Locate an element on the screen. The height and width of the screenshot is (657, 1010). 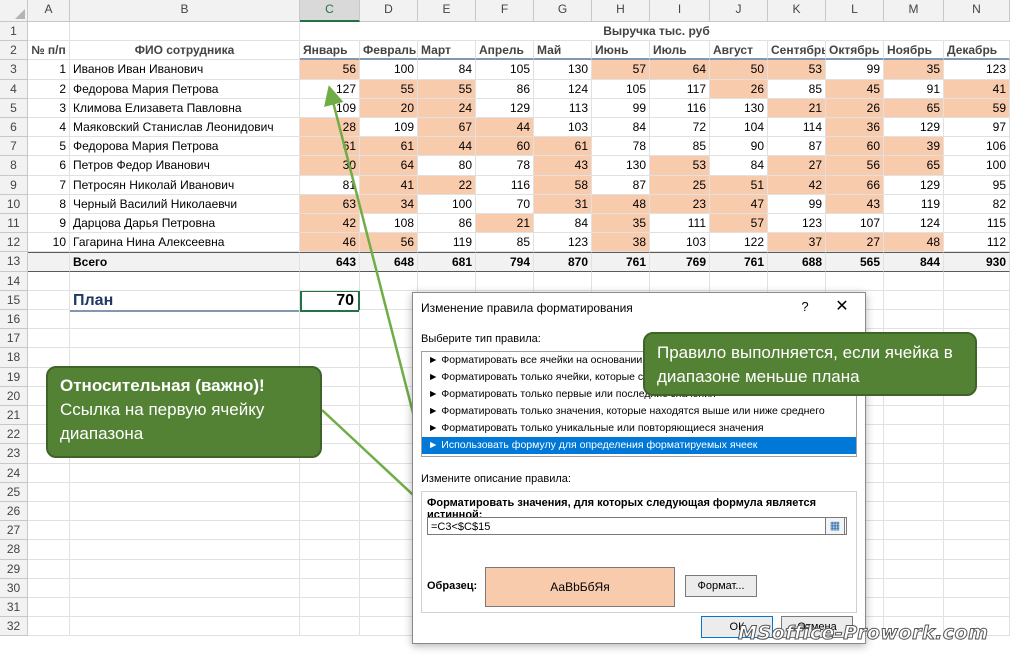
row-header-17: 17 is located at coordinates (14, 339).